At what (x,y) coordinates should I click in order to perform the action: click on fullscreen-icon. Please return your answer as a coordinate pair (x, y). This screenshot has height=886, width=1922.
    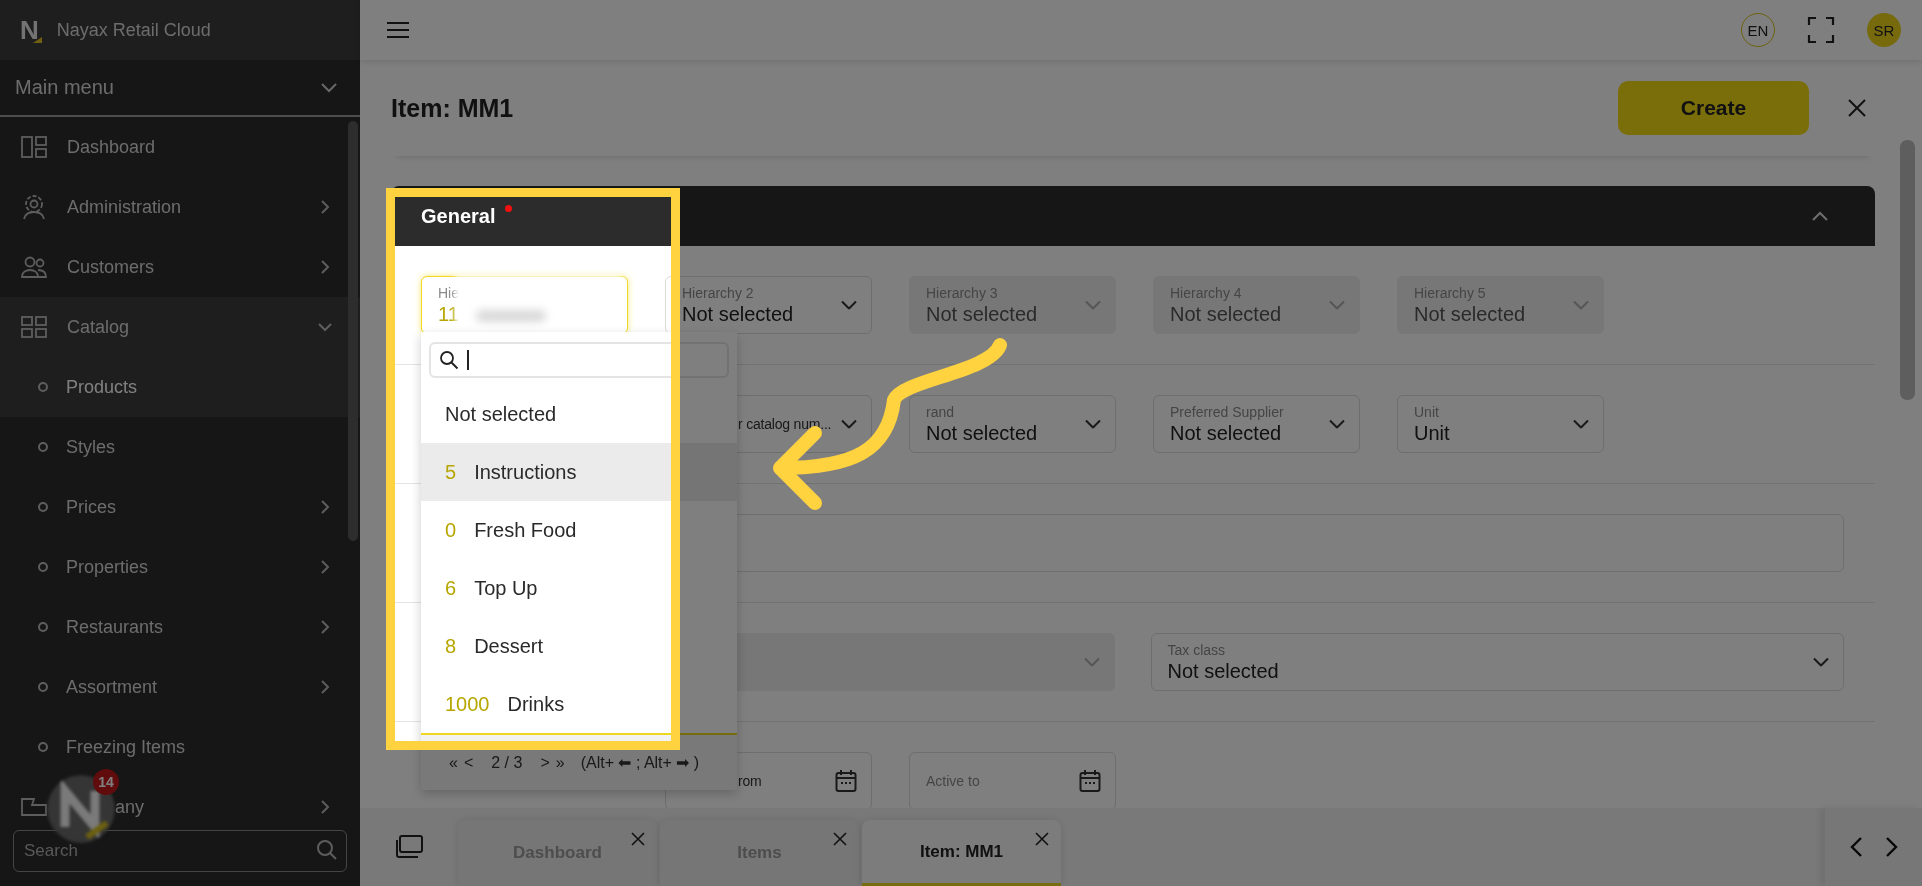
    Looking at the image, I should click on (1821, 30).